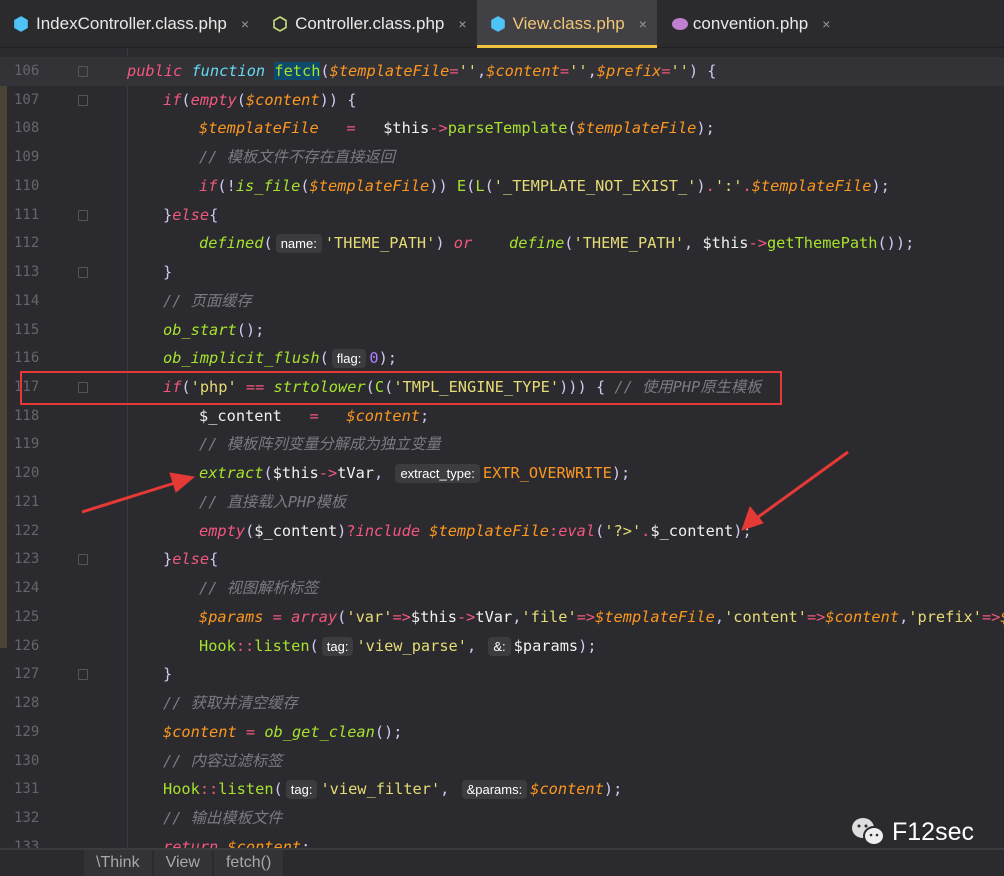  Describe the element at coordinates (933, 831) in the screenshot. I see `watermark-text: F12sec` at that location.